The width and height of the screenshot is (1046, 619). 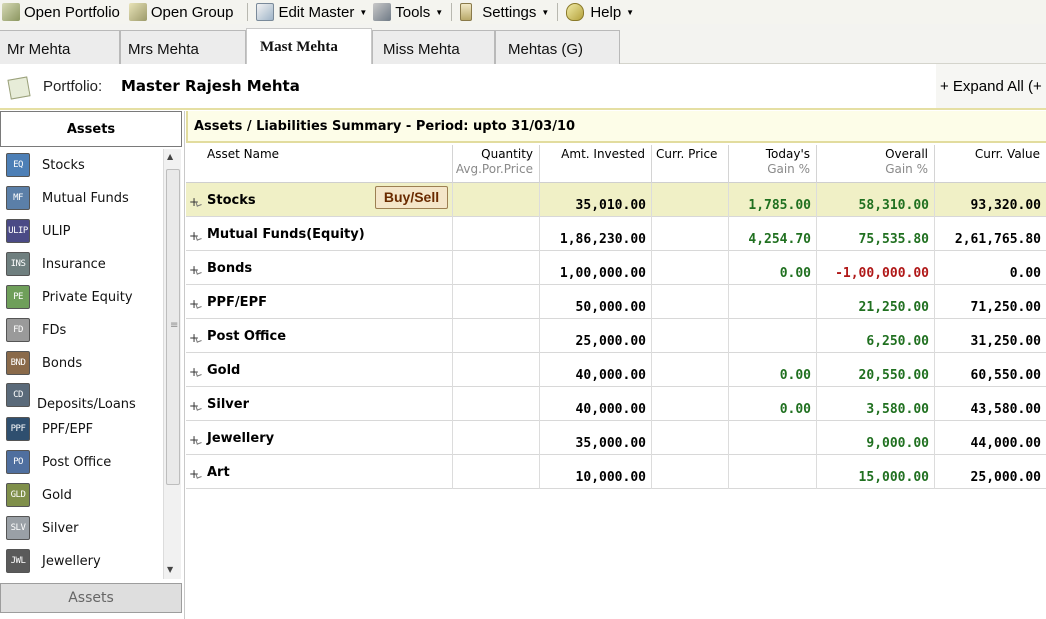 I want to click on sidebar-item-label: Deposits/Loans, so click(x=86, y=404).